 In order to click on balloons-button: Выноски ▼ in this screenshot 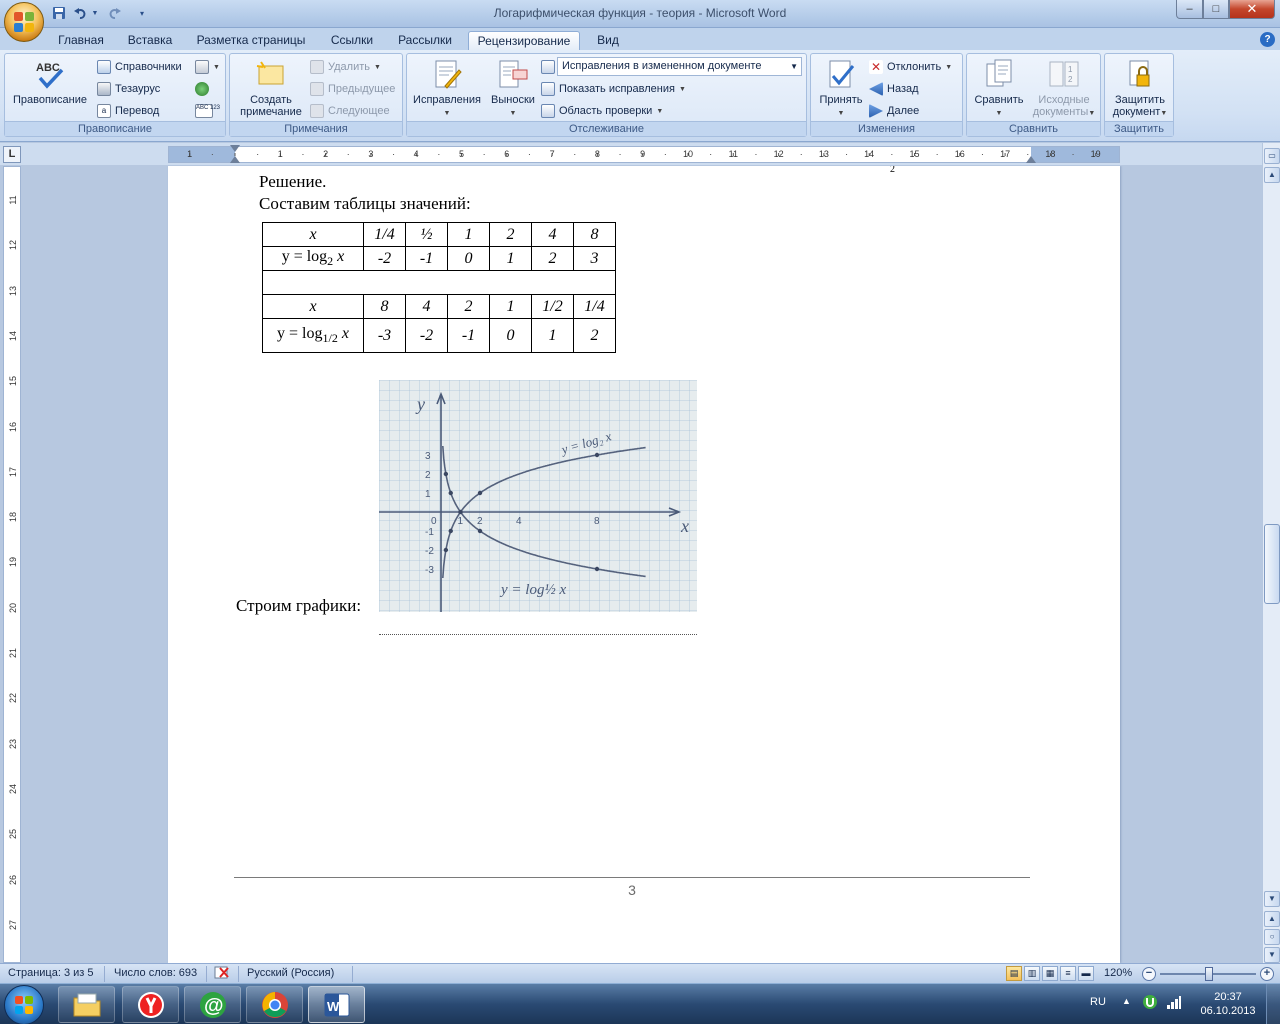, I will do `click(513, 89)`.